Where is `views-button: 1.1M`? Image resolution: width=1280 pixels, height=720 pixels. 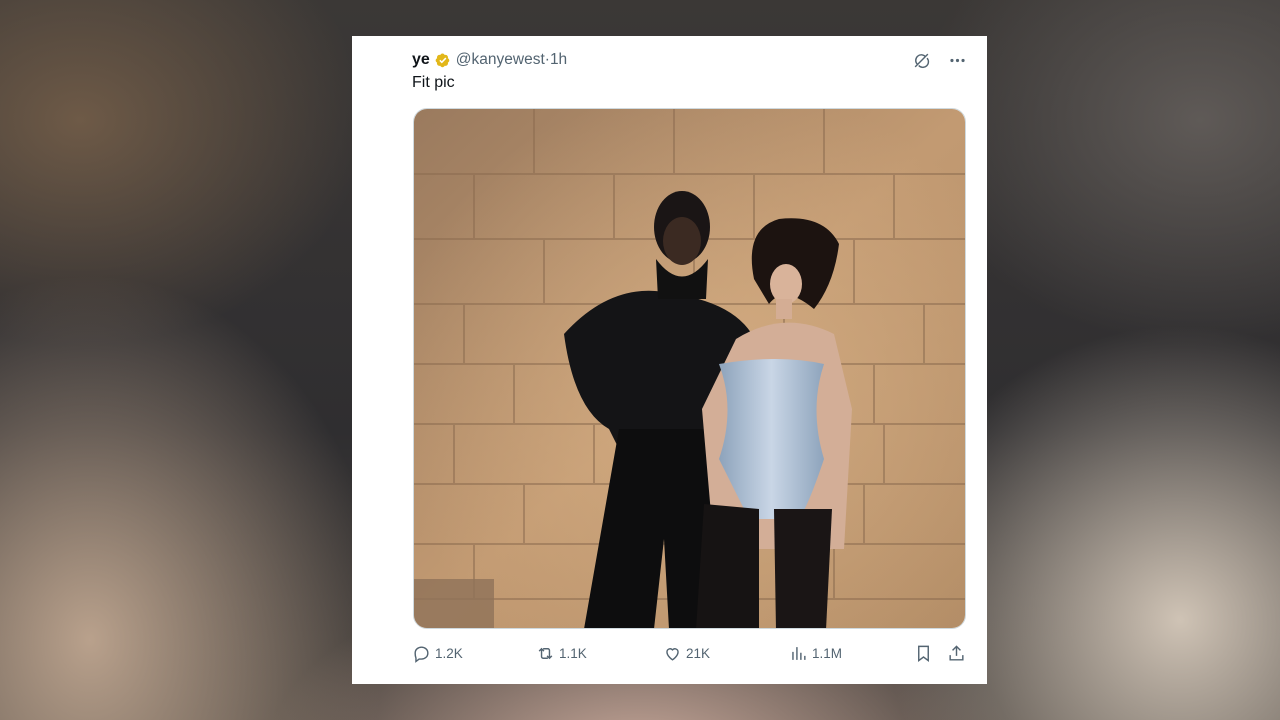 views-button: 1.1M is located at coordinates (815, 653).